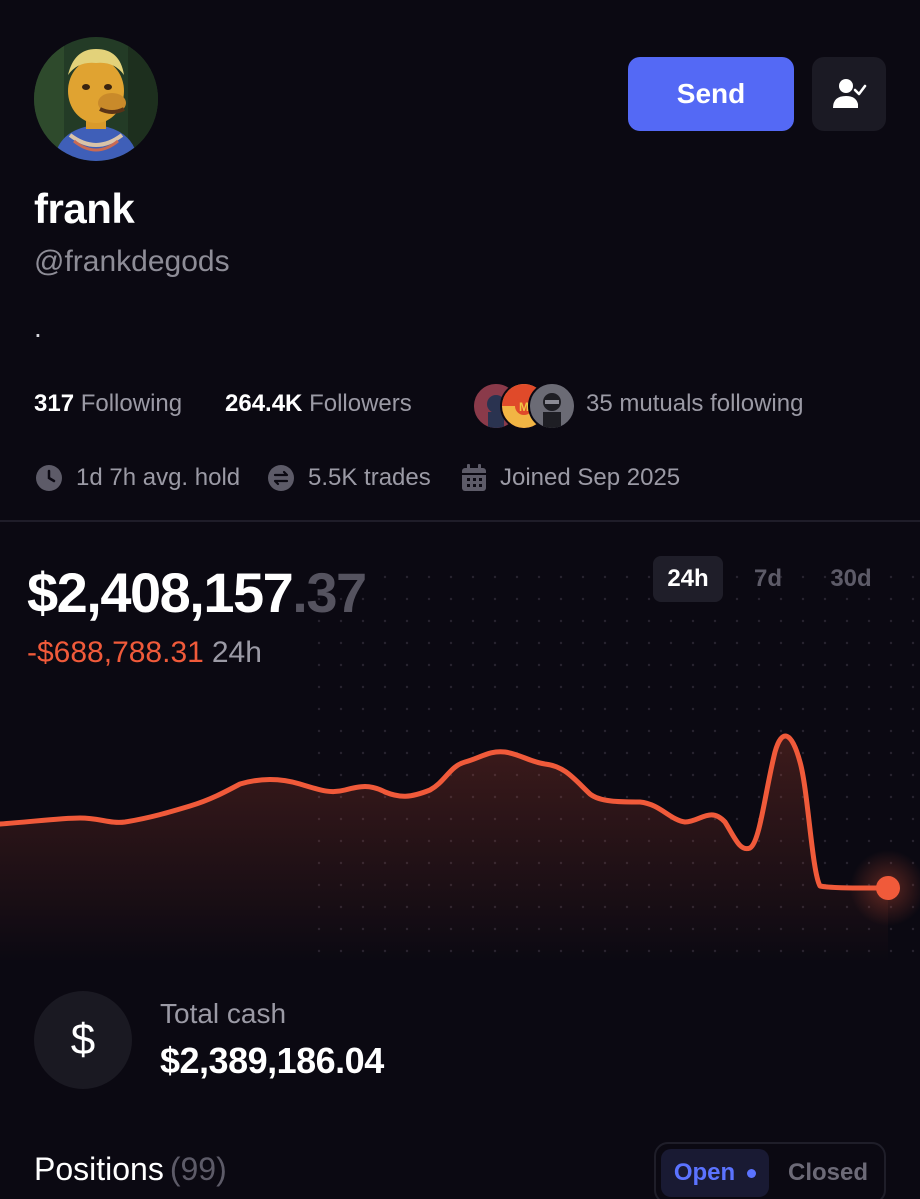 Image resolution: width=920 pixels, height=1199 pixels. Describe the element at coordinates (54, 403) in the screenshot. I see `following-count: 317` at that location.